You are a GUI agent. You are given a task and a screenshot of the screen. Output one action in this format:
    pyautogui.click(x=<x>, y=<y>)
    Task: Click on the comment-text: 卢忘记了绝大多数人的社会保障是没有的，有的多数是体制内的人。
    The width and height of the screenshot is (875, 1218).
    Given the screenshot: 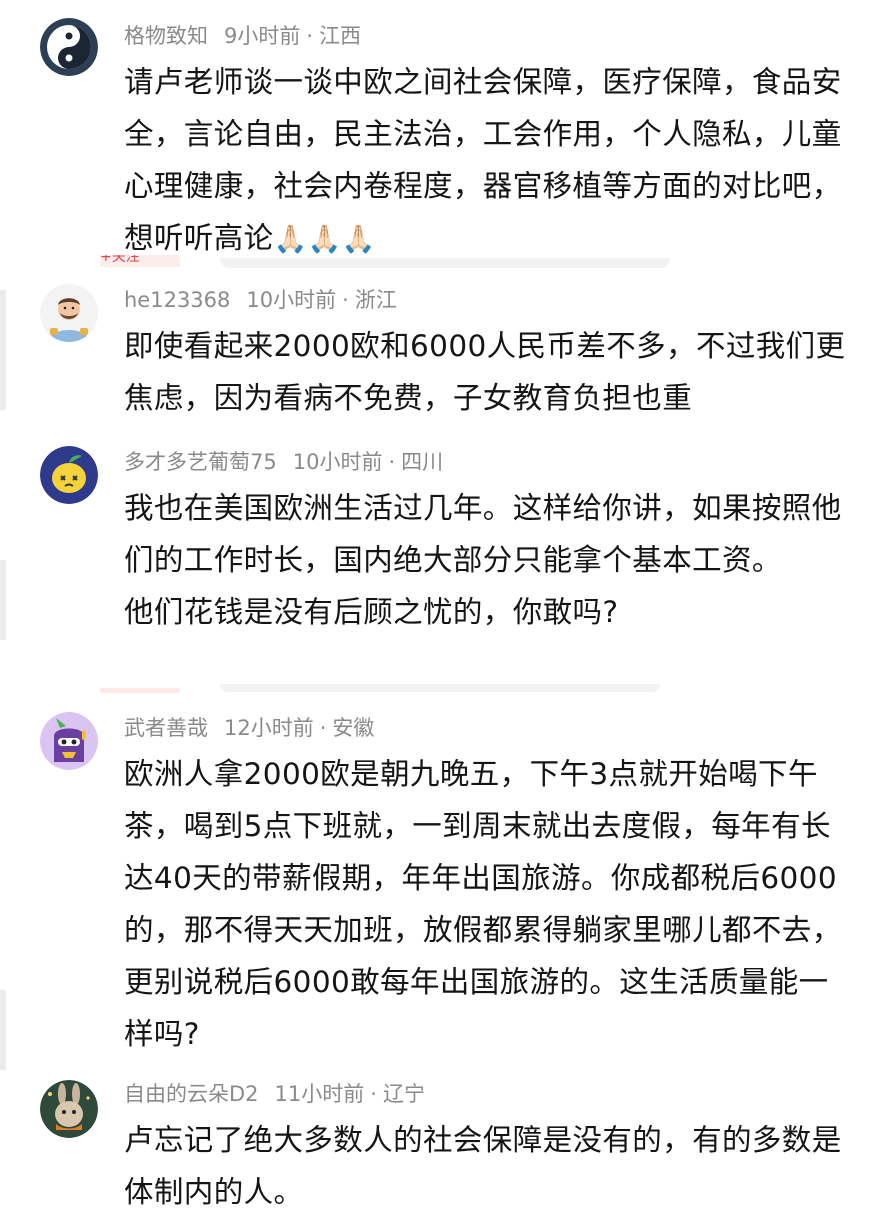 What is the action you would take?
    pyautogui.click(x=483, y=1166)
    